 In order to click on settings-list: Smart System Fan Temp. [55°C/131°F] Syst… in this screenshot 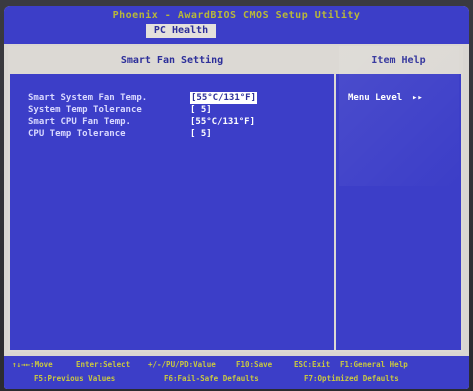, I will do `click(173, 116)`.